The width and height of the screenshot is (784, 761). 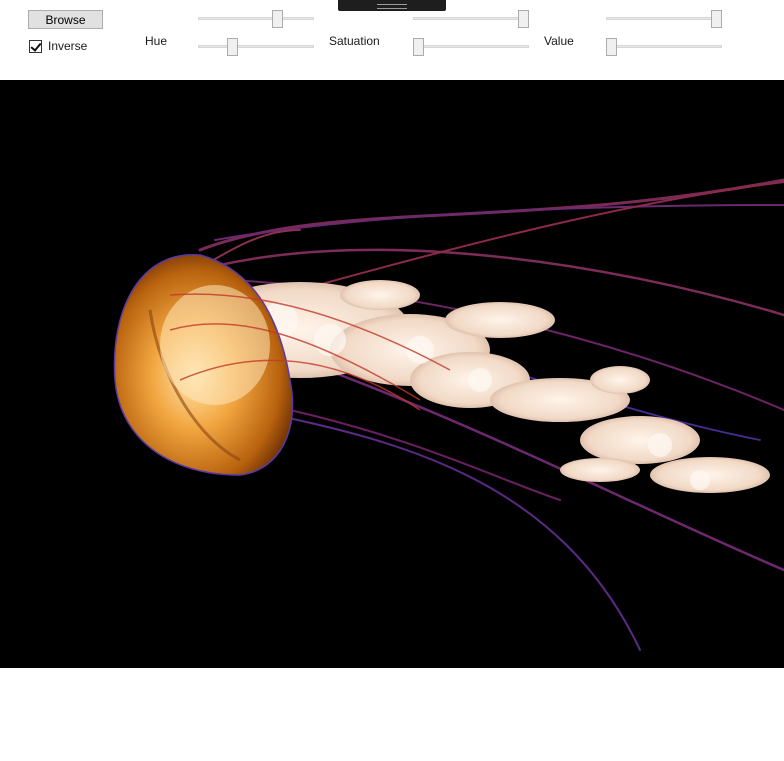 I want to click on inverse-checkbox, so click(x=35, y=46).